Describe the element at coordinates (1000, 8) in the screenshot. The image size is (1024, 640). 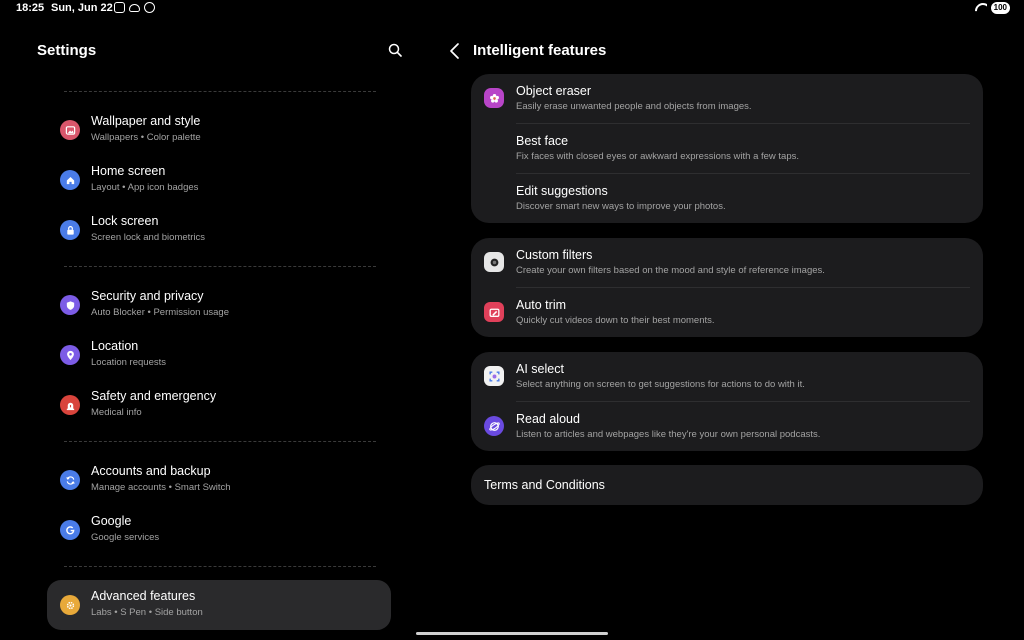
I see `battery-icon: 100` at that location.